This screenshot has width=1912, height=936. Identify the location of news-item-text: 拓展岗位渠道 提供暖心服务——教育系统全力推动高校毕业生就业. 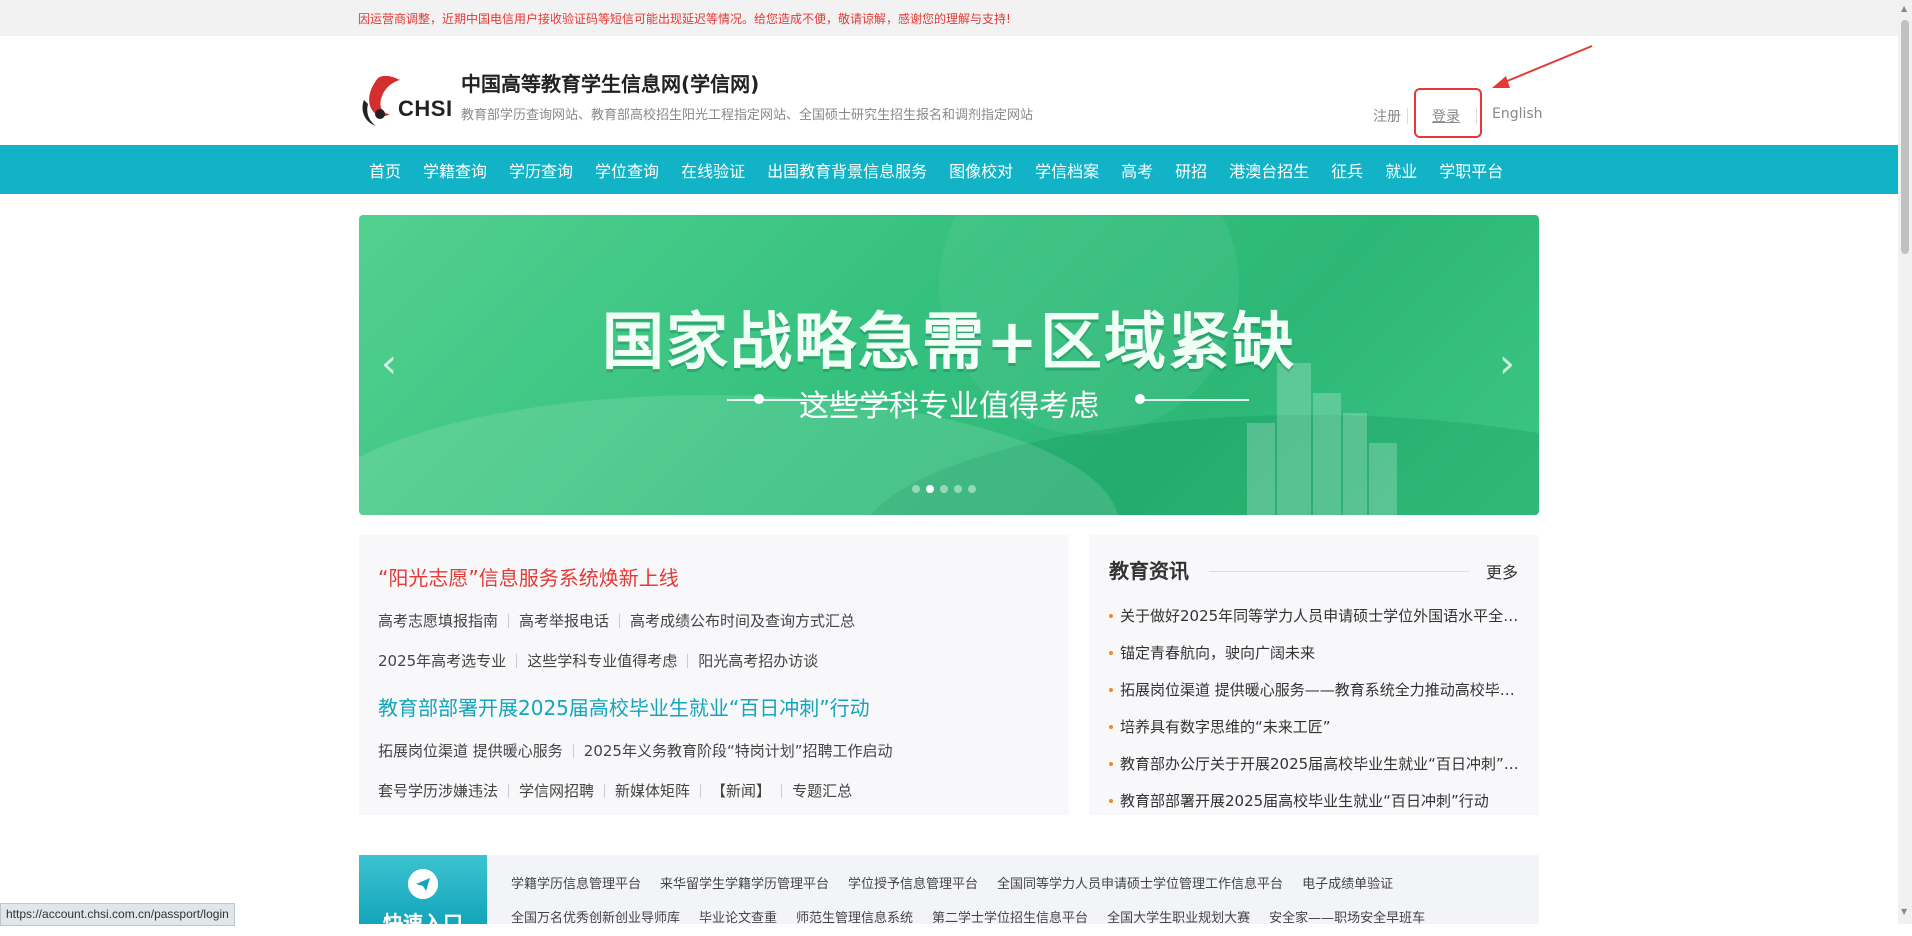
(1319, 690).